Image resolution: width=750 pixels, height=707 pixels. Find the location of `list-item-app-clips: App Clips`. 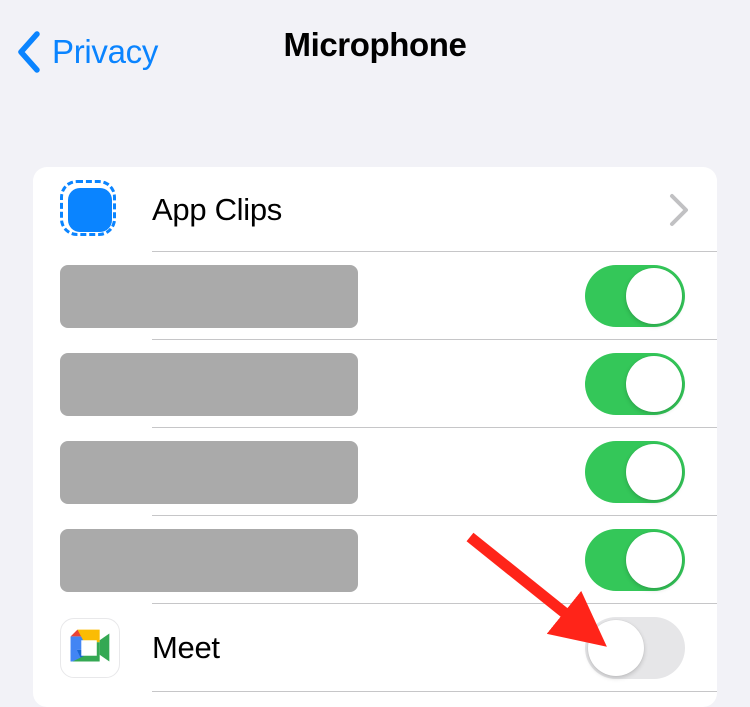

list-item-app-clips: App Clips is located at coordinates (375, 209).